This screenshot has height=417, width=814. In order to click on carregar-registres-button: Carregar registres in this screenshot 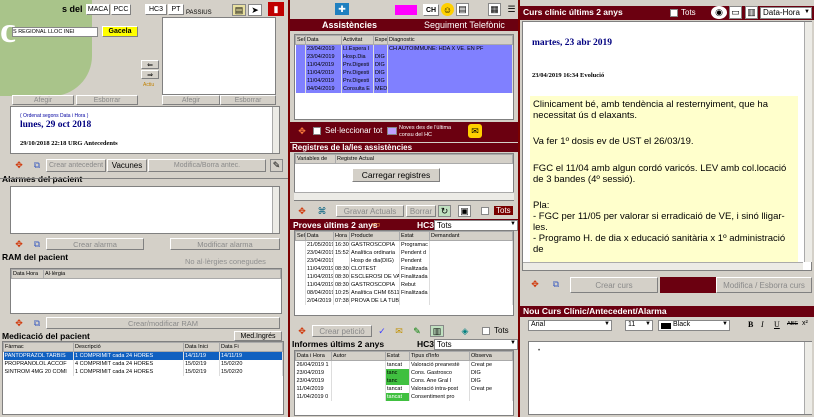, I will do `click(396, 175)`.